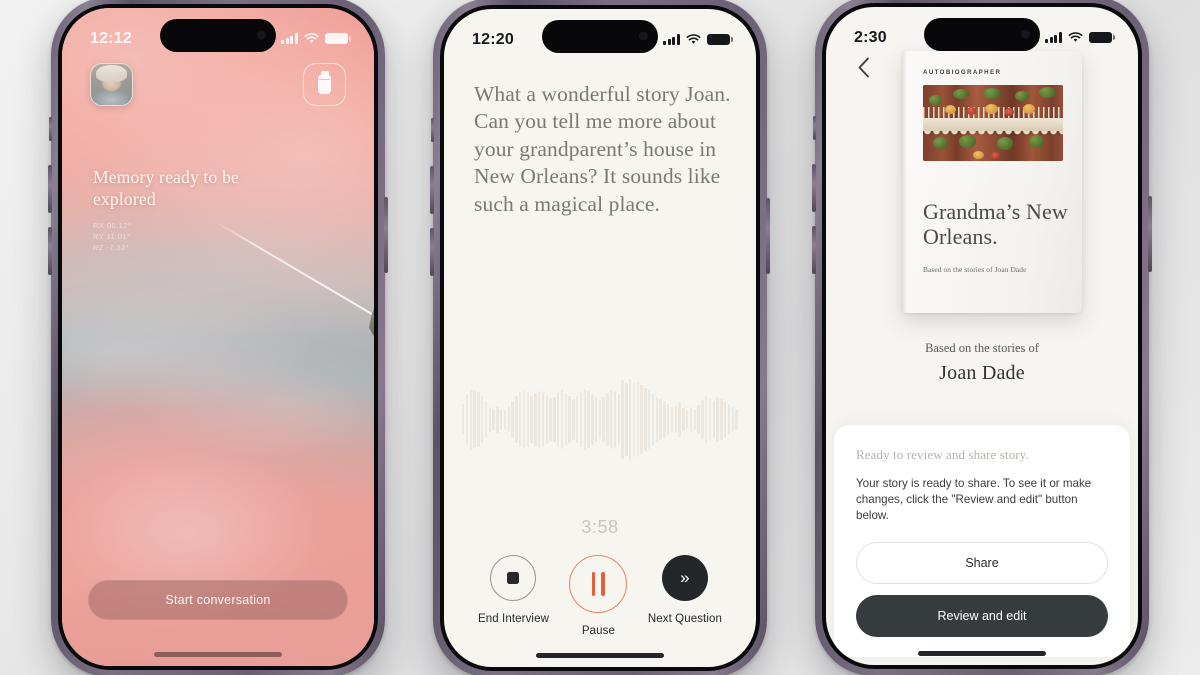  I want to click on end-interview-label: End Interview, so click(513, 618).